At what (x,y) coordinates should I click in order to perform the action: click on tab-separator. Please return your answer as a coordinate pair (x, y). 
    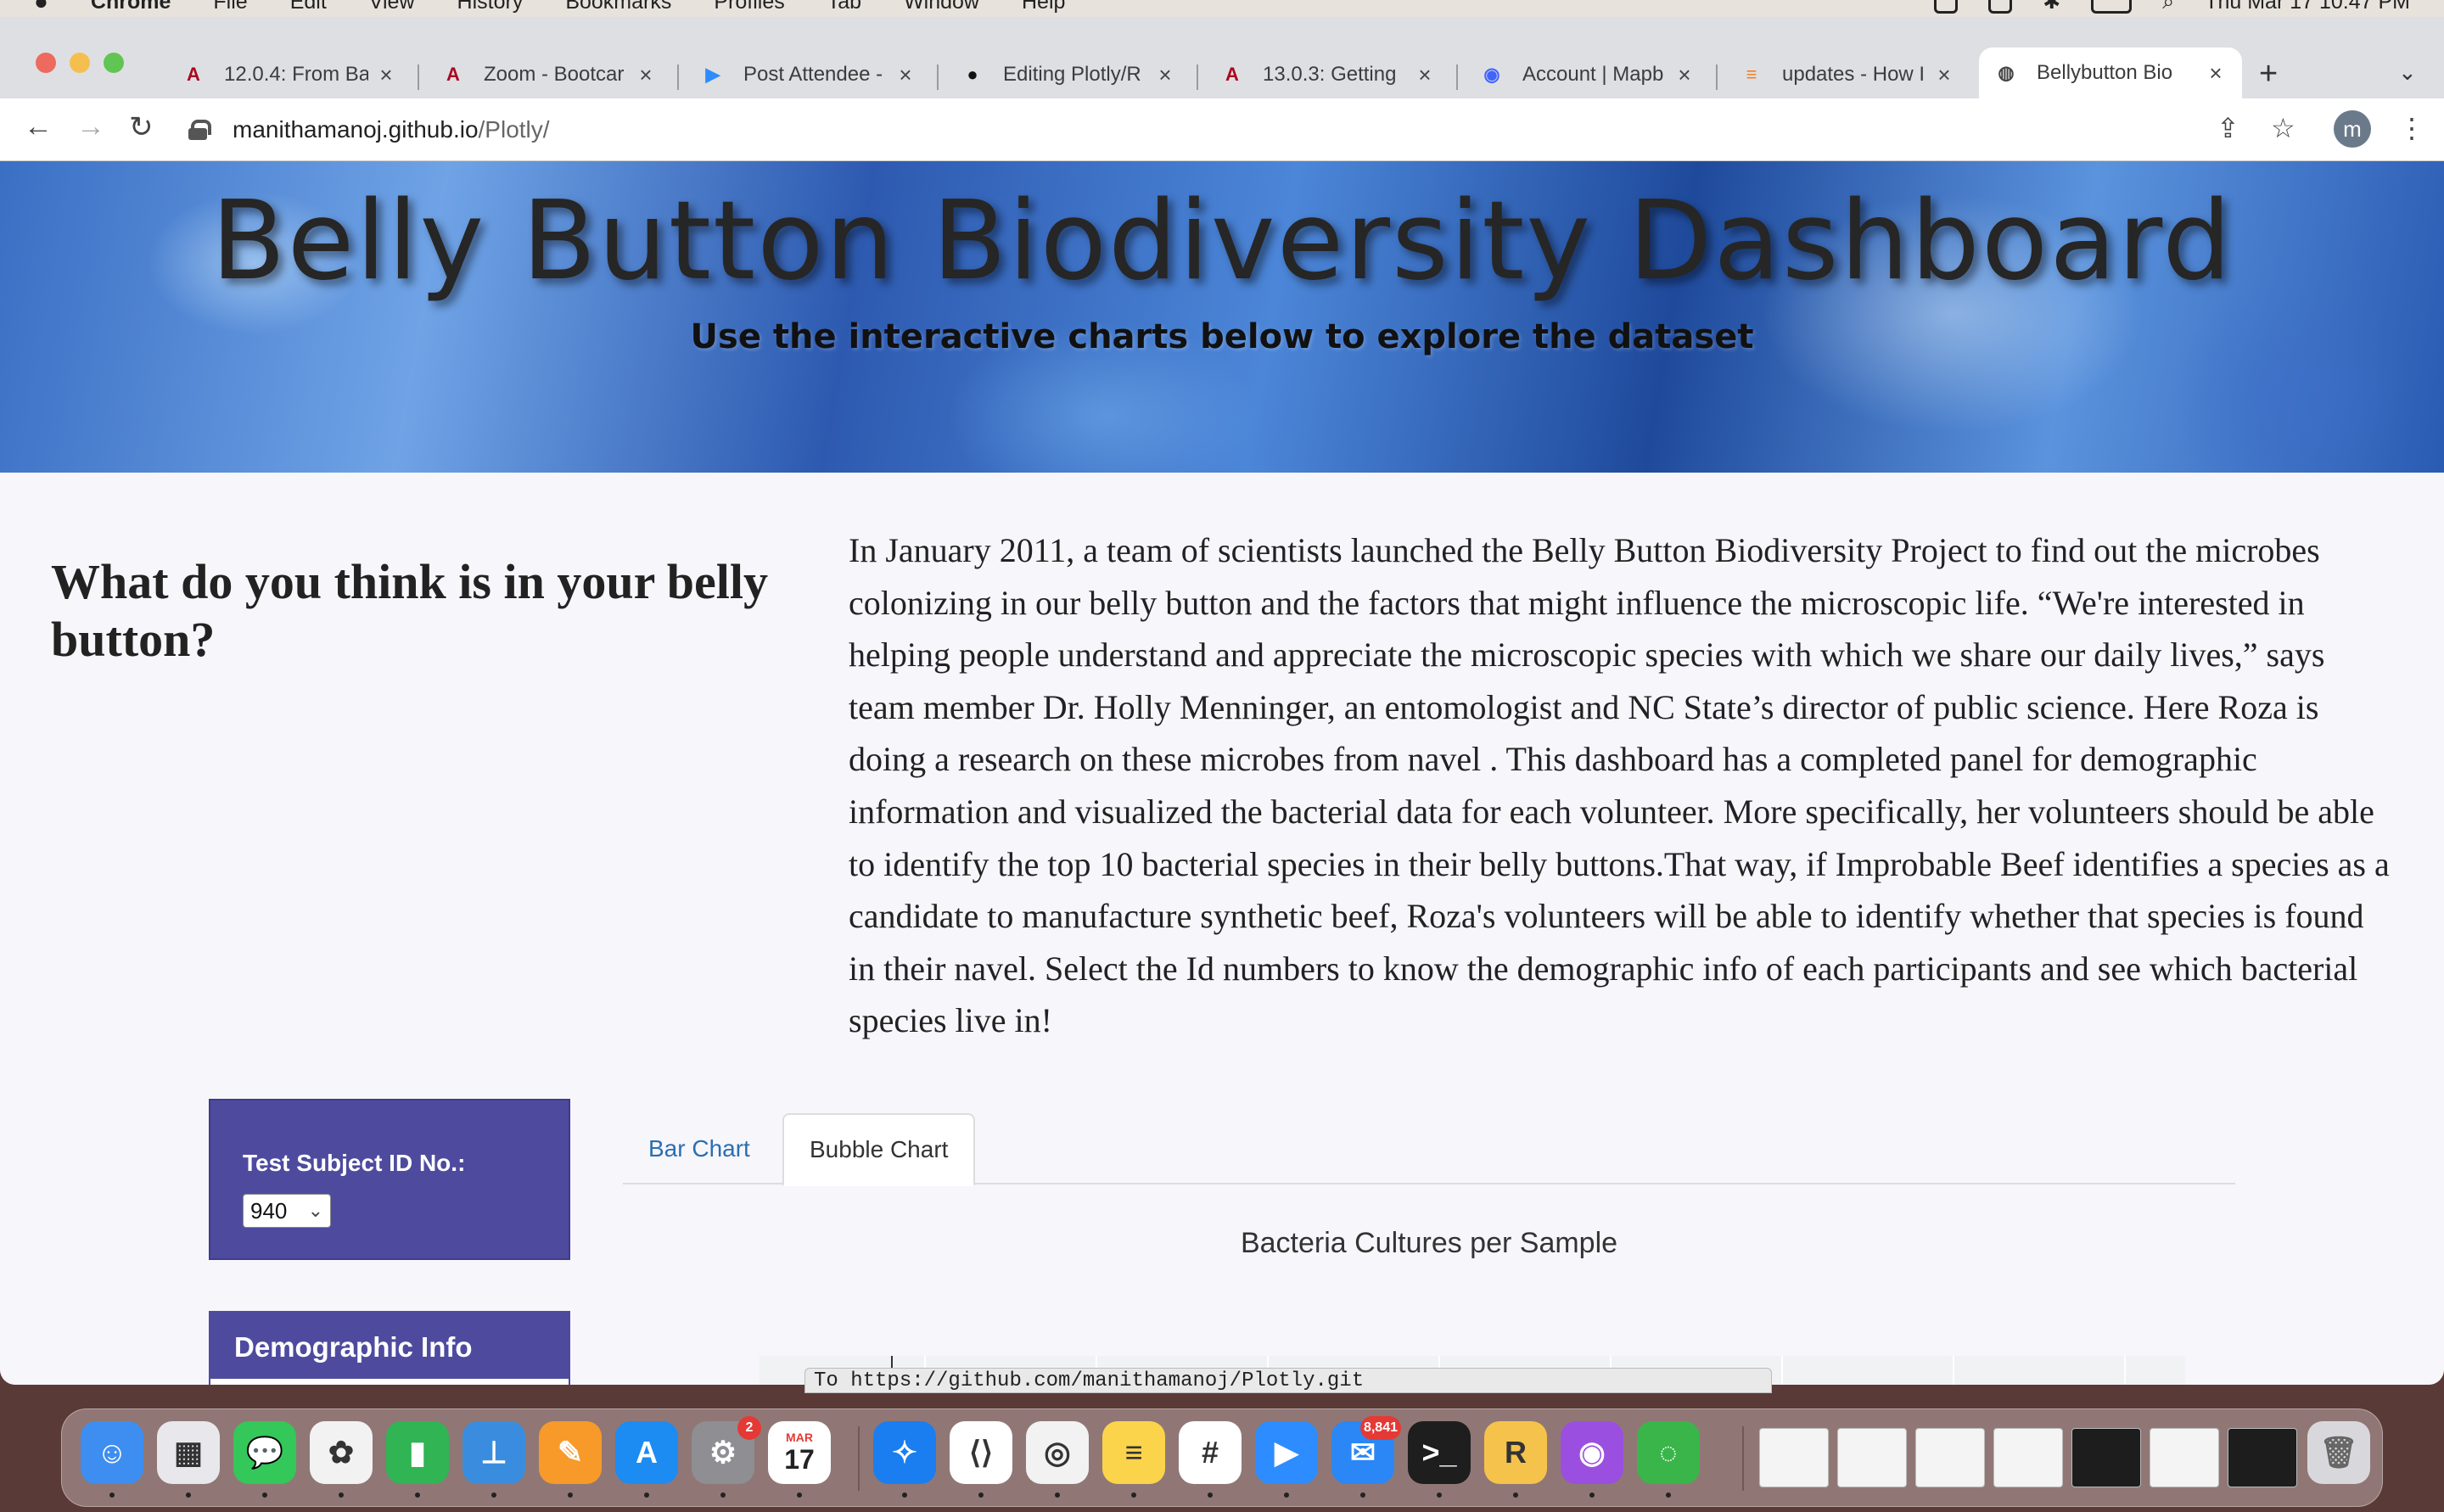
    Looking at the image, I should click on (1457, 77).